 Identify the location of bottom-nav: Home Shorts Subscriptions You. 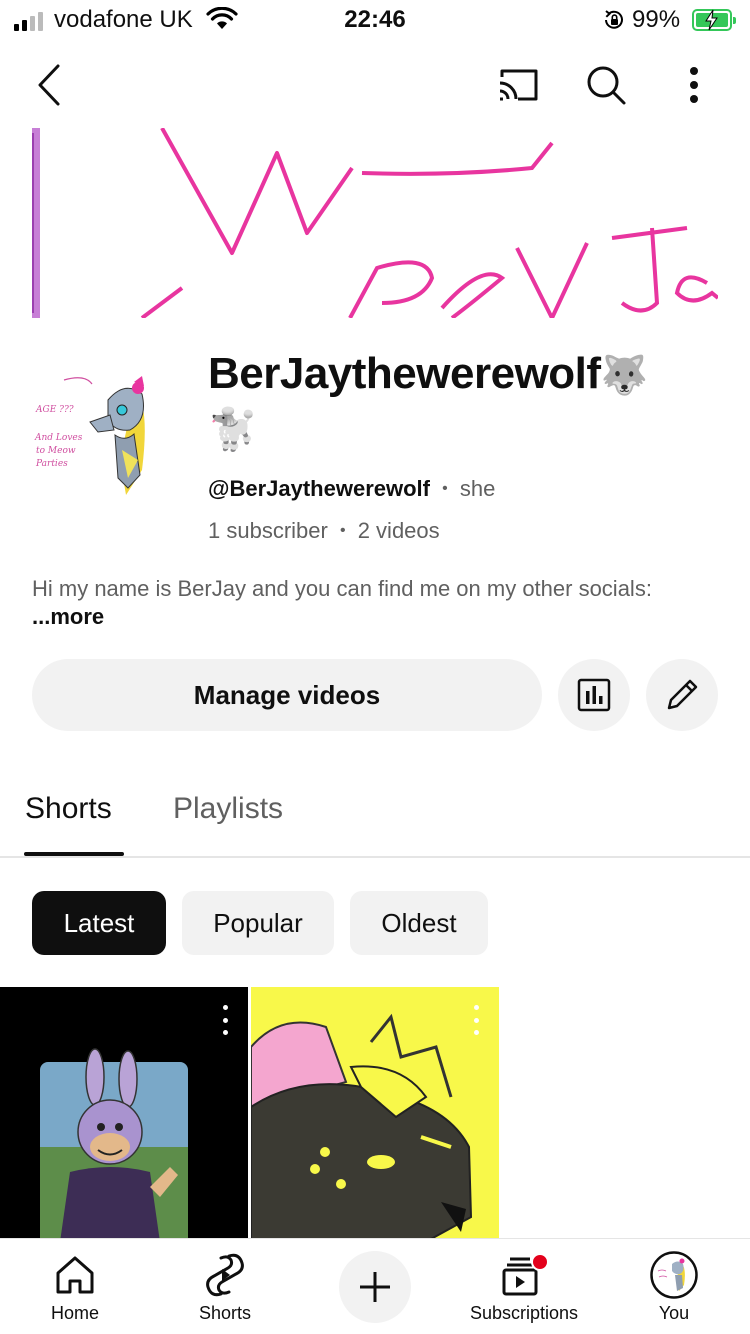
(375, 1286).